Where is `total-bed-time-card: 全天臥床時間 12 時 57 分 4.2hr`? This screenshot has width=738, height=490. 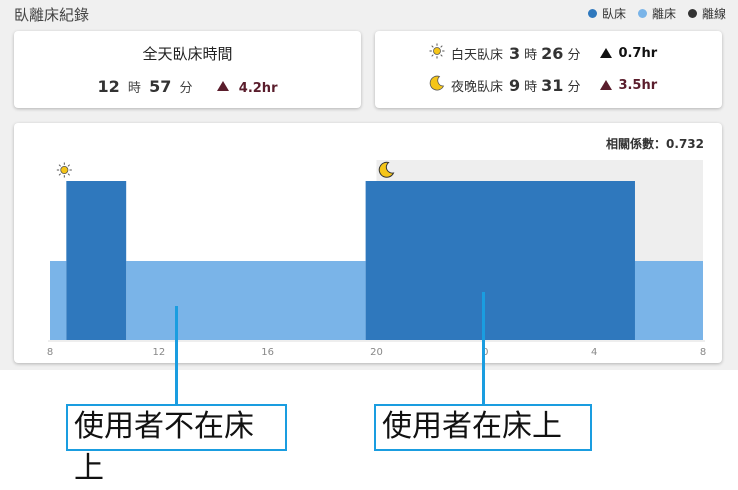
total-bed-time-card: 全天臥床時間 12 時 57 分 4.2hr is located at coordinates (187, 69).